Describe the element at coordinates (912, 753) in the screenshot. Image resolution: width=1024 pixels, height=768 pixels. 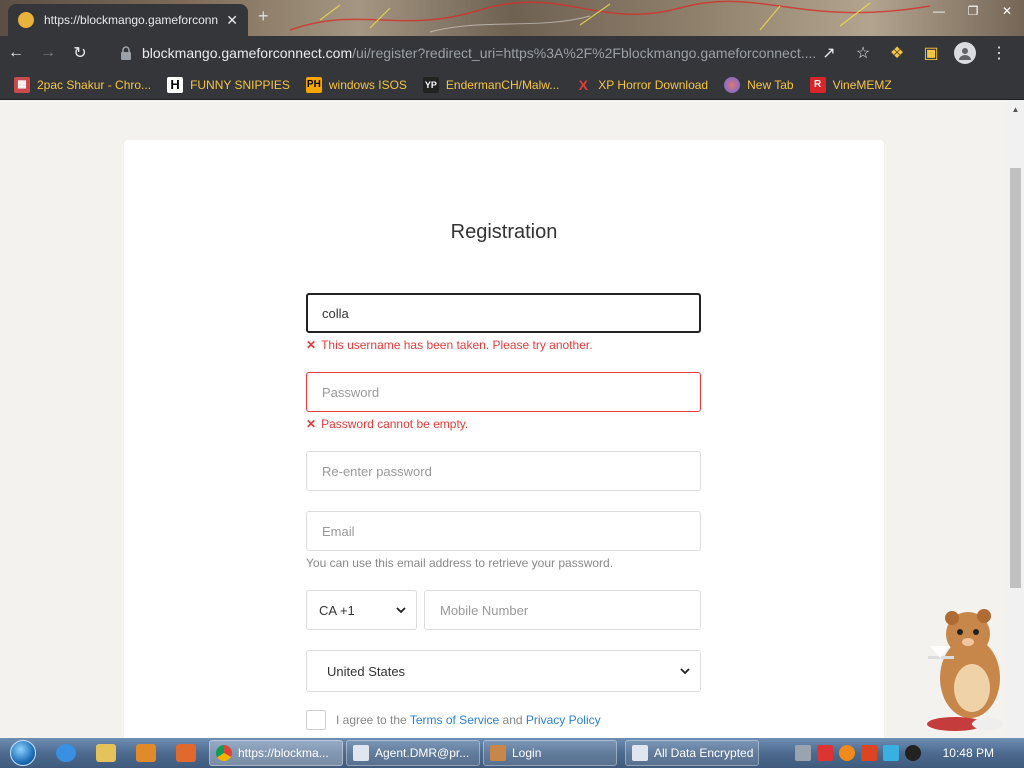
I see `speaker-icon` at that location.